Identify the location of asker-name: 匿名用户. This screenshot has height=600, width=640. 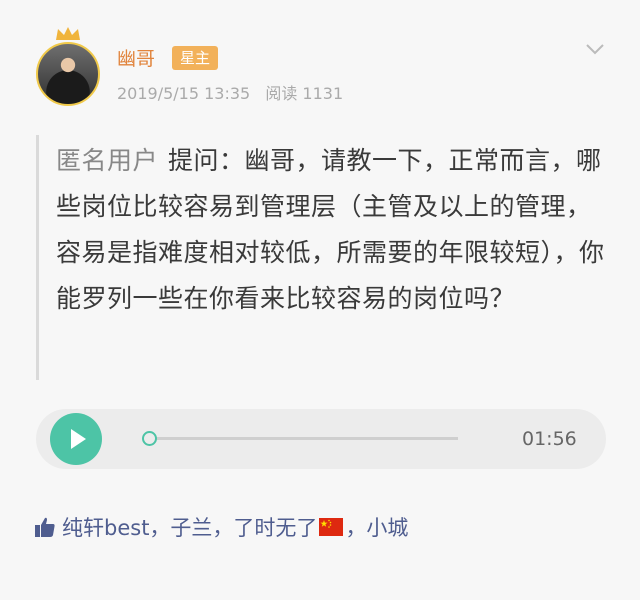
(107, 160).